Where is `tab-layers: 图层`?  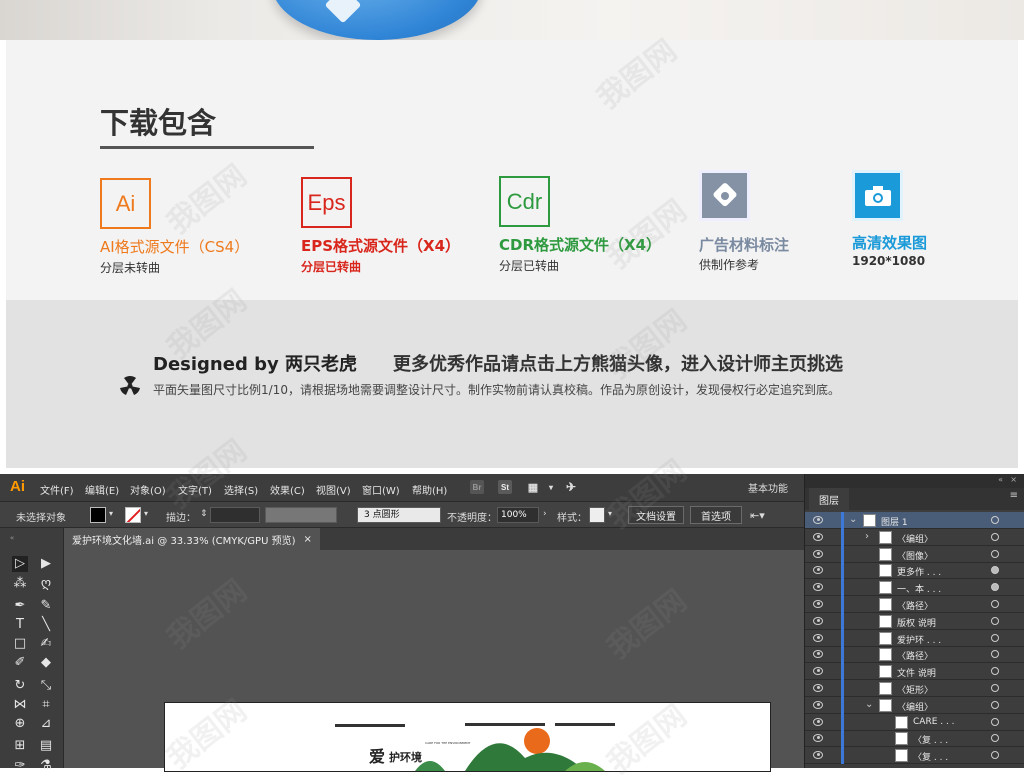 tab-layers: 图层 is located at coordinates (829, 499).